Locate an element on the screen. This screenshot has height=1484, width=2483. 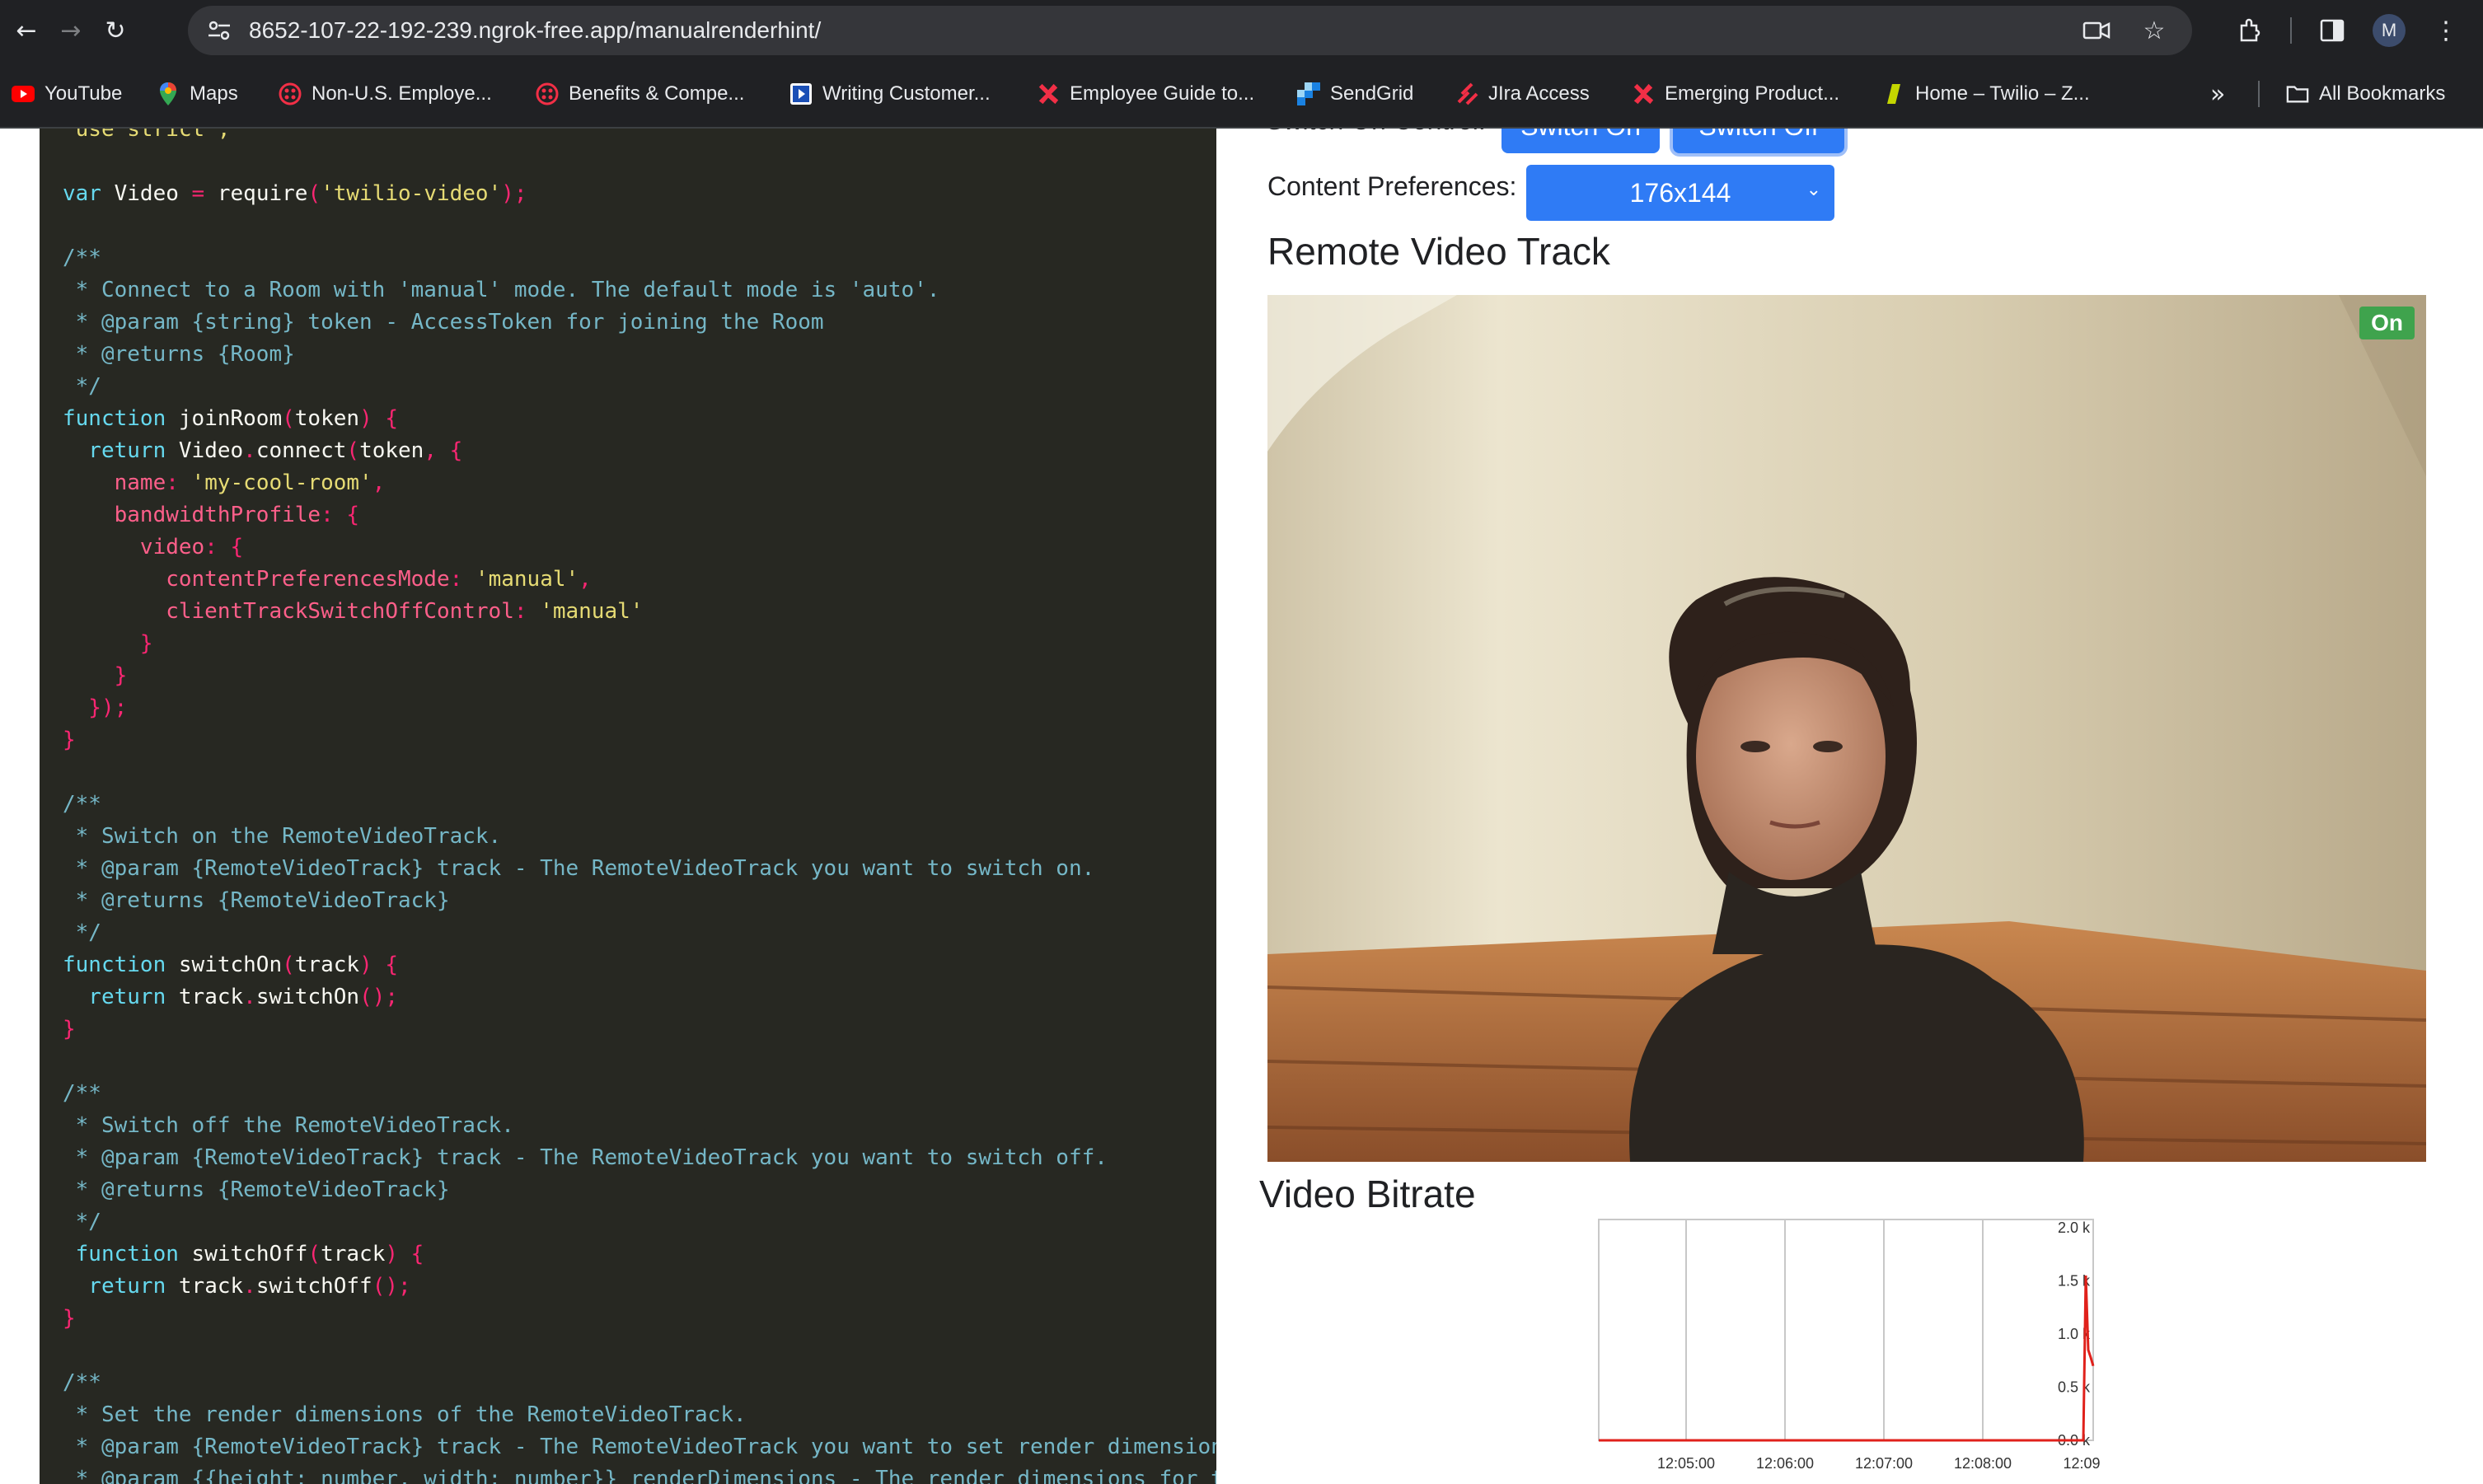
code-line: 'use strict'; is located at coordinates (147, 137).